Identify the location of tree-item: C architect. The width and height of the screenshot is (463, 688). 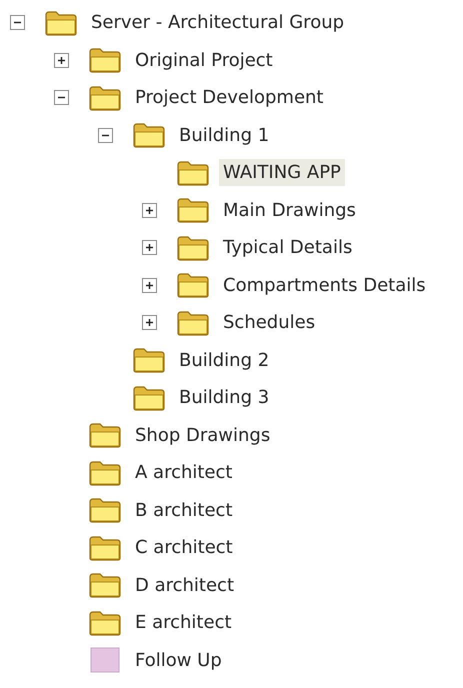
(184, 548).